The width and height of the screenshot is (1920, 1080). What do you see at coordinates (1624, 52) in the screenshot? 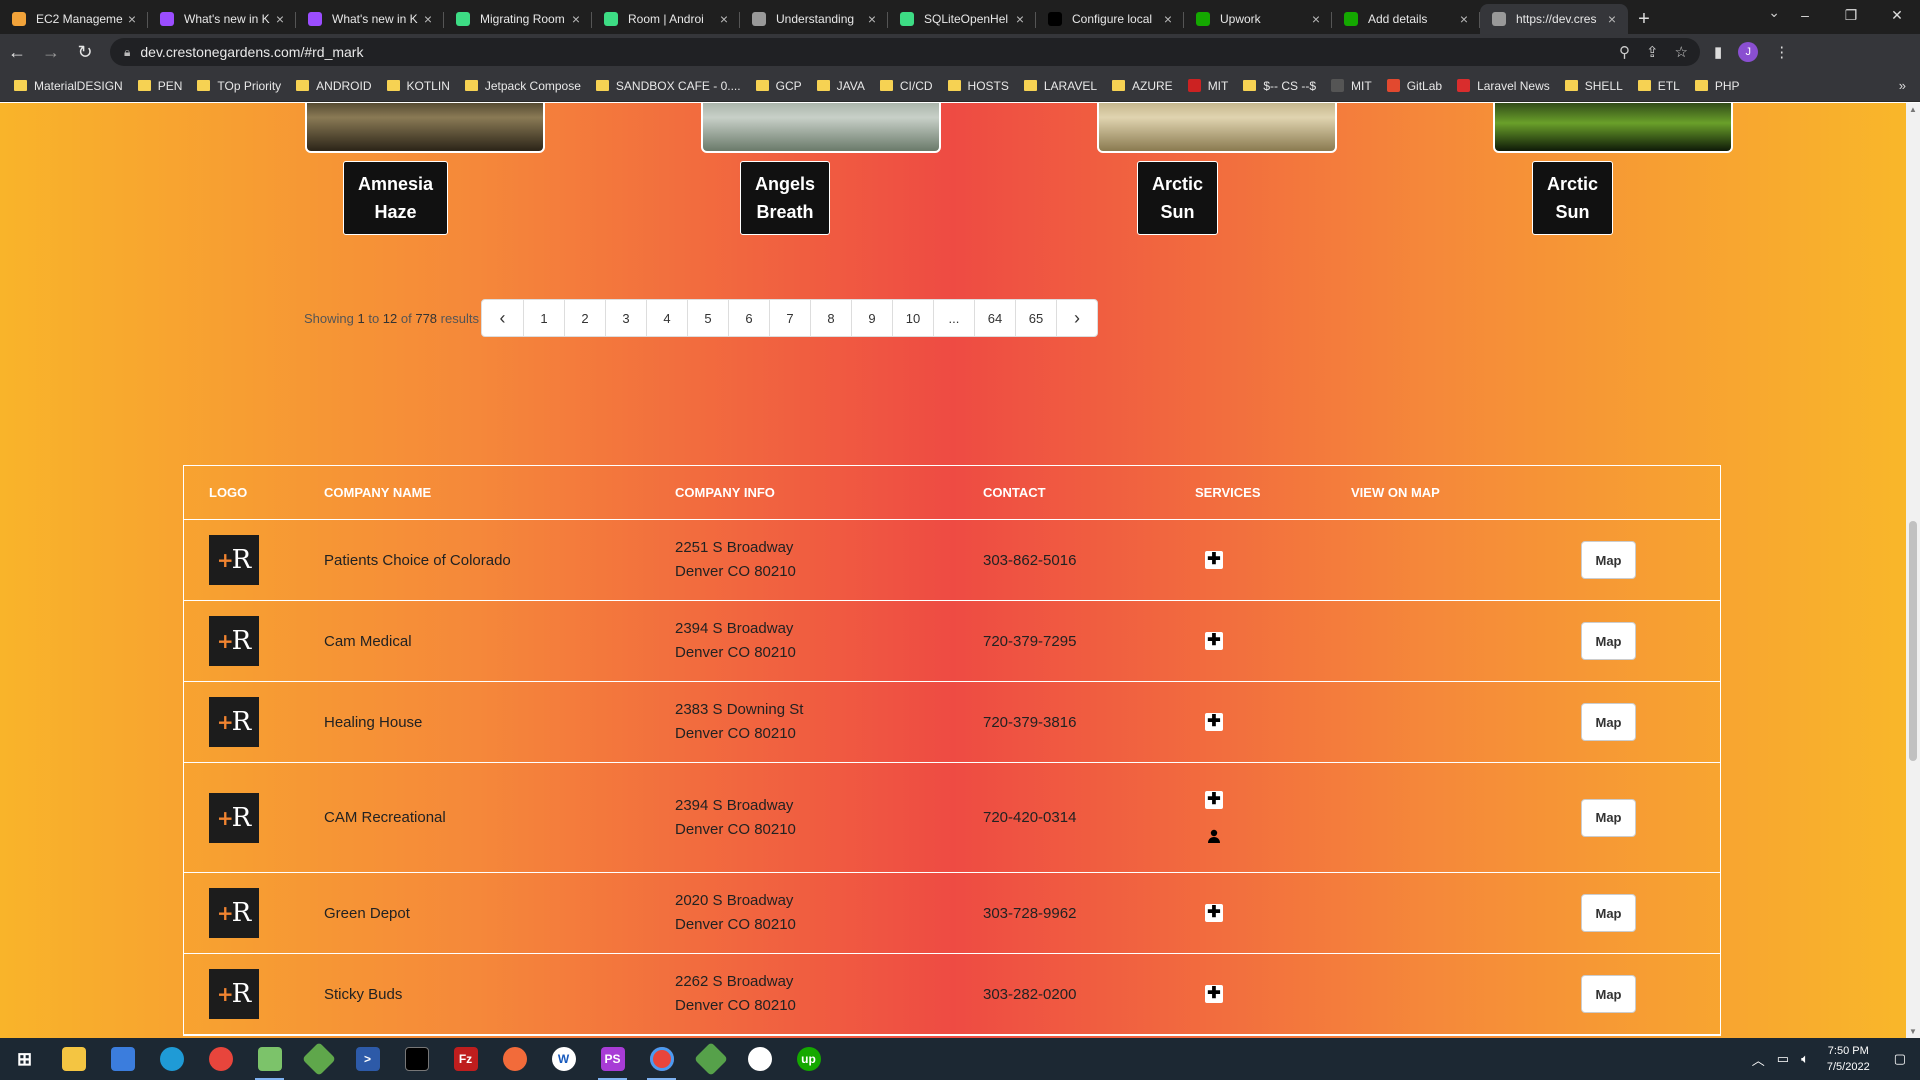
I see `location-icon: ⚲` at bounding box center [1624, 52].